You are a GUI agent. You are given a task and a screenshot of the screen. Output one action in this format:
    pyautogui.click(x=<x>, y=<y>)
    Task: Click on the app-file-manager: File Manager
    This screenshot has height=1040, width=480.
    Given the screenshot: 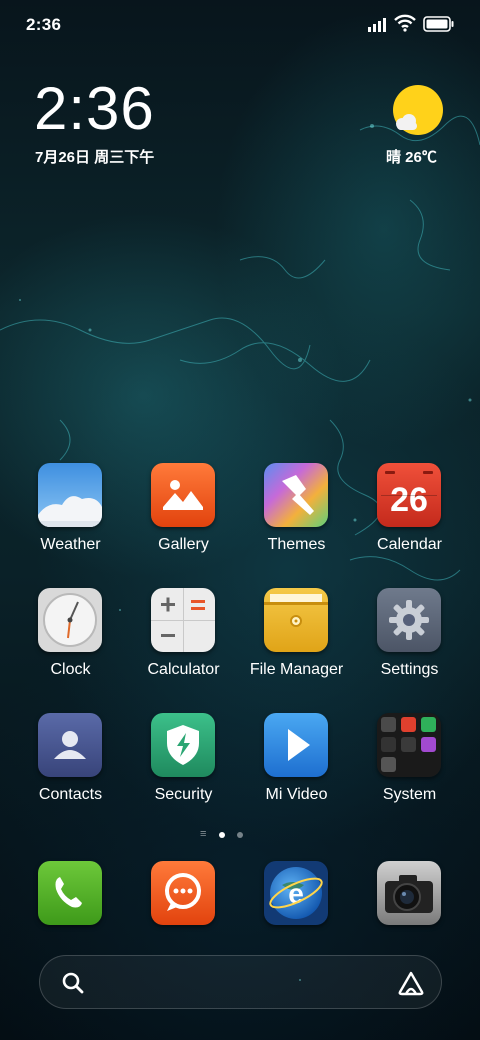 What is the action you would take?
    pyautogui.click(x=296, y=638)
    